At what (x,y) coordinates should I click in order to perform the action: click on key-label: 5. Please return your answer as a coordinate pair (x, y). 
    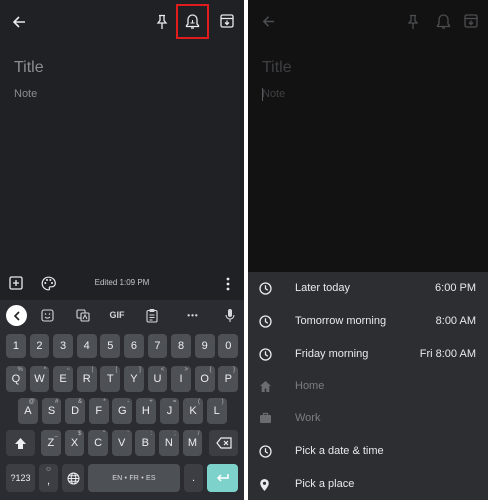
    Looking at the image, I should click on (110, 346).